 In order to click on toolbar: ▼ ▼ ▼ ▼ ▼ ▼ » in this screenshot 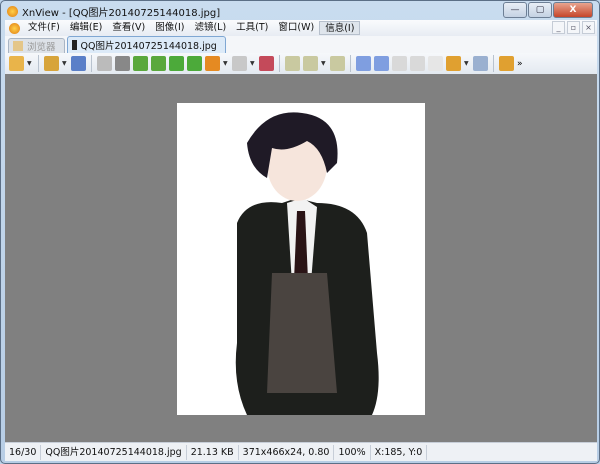, I will do `click(301, 63)`.